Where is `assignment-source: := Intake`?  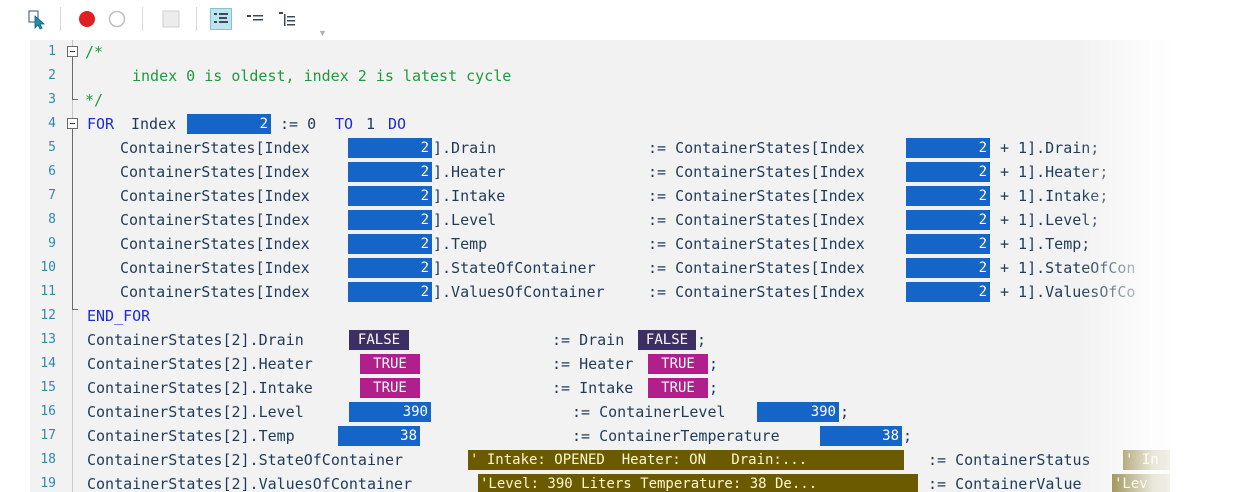 assignment-source: := Intake is located at coordinates (593, 388).